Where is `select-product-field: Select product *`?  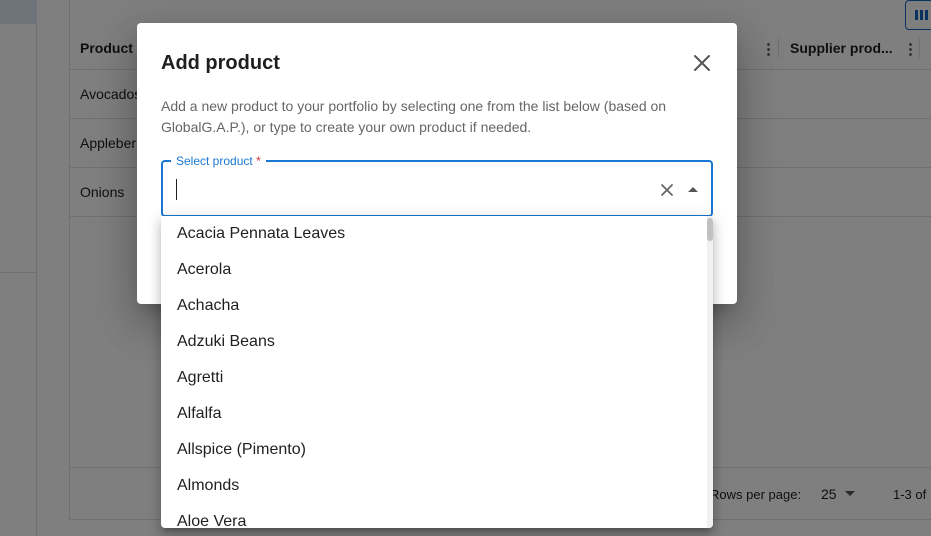 select-product-field: Select product * is located at coordinates (437, 185).